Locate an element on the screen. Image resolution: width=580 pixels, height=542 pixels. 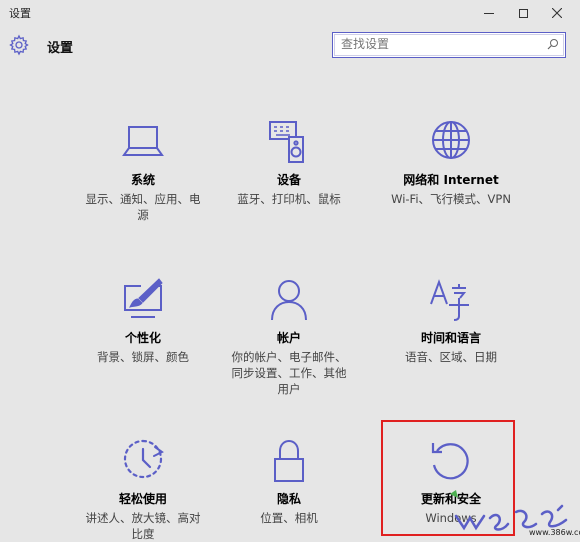
close-button is located at coordinates (557, 13).